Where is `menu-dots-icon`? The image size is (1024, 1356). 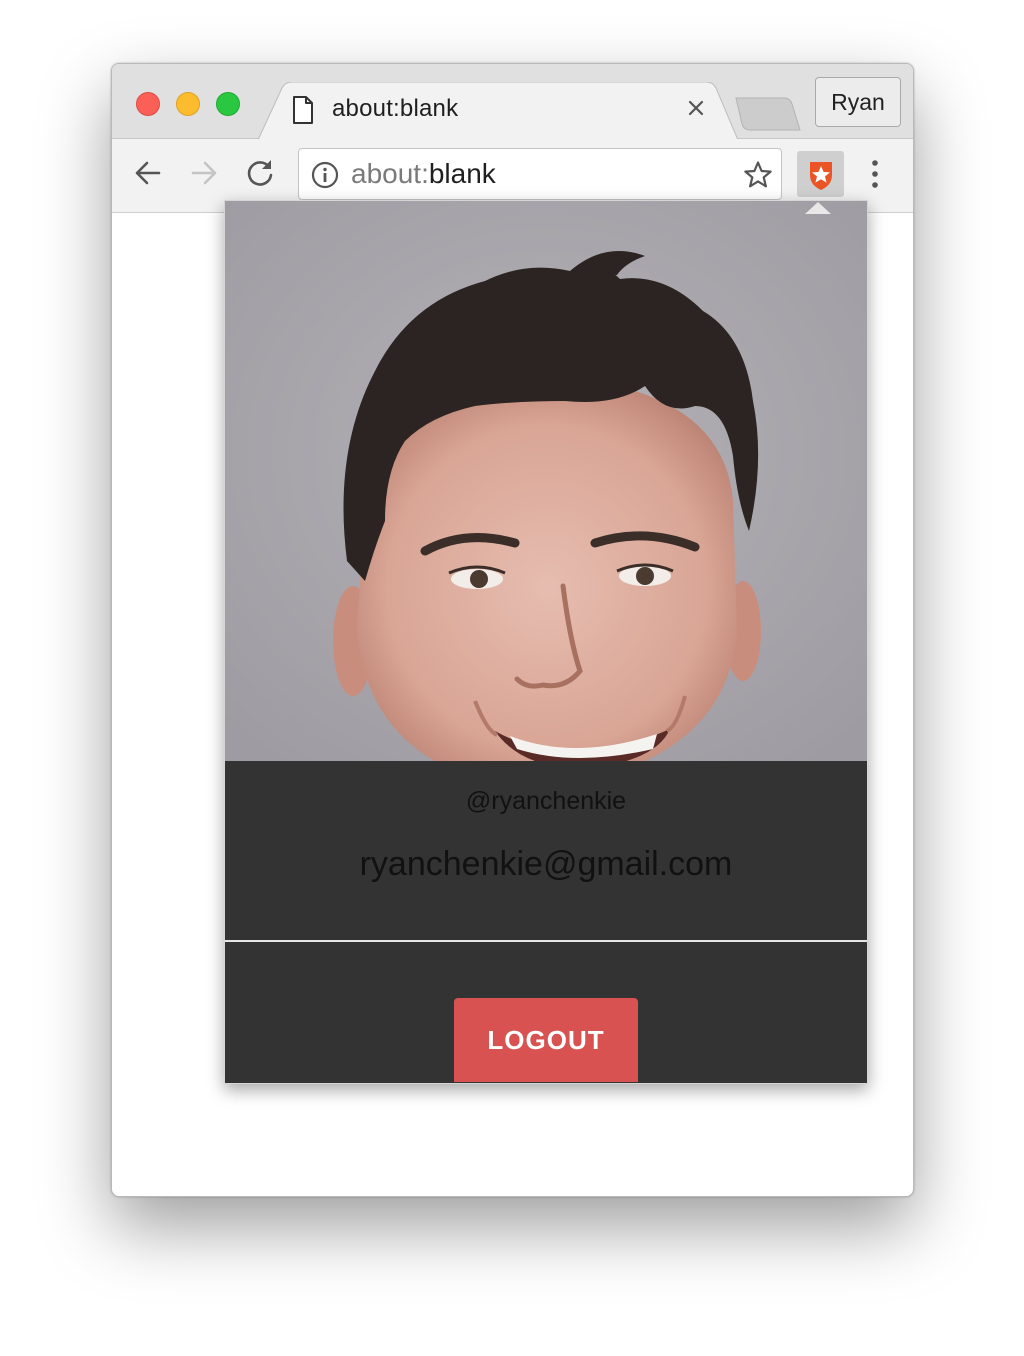
menu-dots-icon is located at coordinates (875, 174).